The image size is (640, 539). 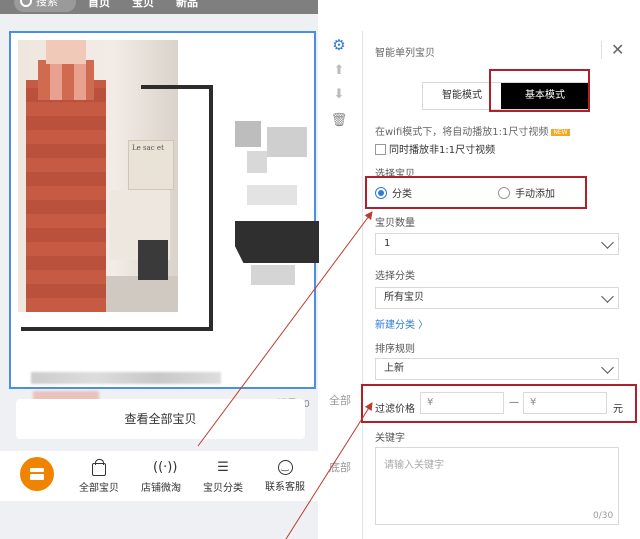 What do you see at coordinates (285, 476) in the screenshot?
I see `tab-contact-service: ‿ 联系客服` at bounding box center [285, 476].